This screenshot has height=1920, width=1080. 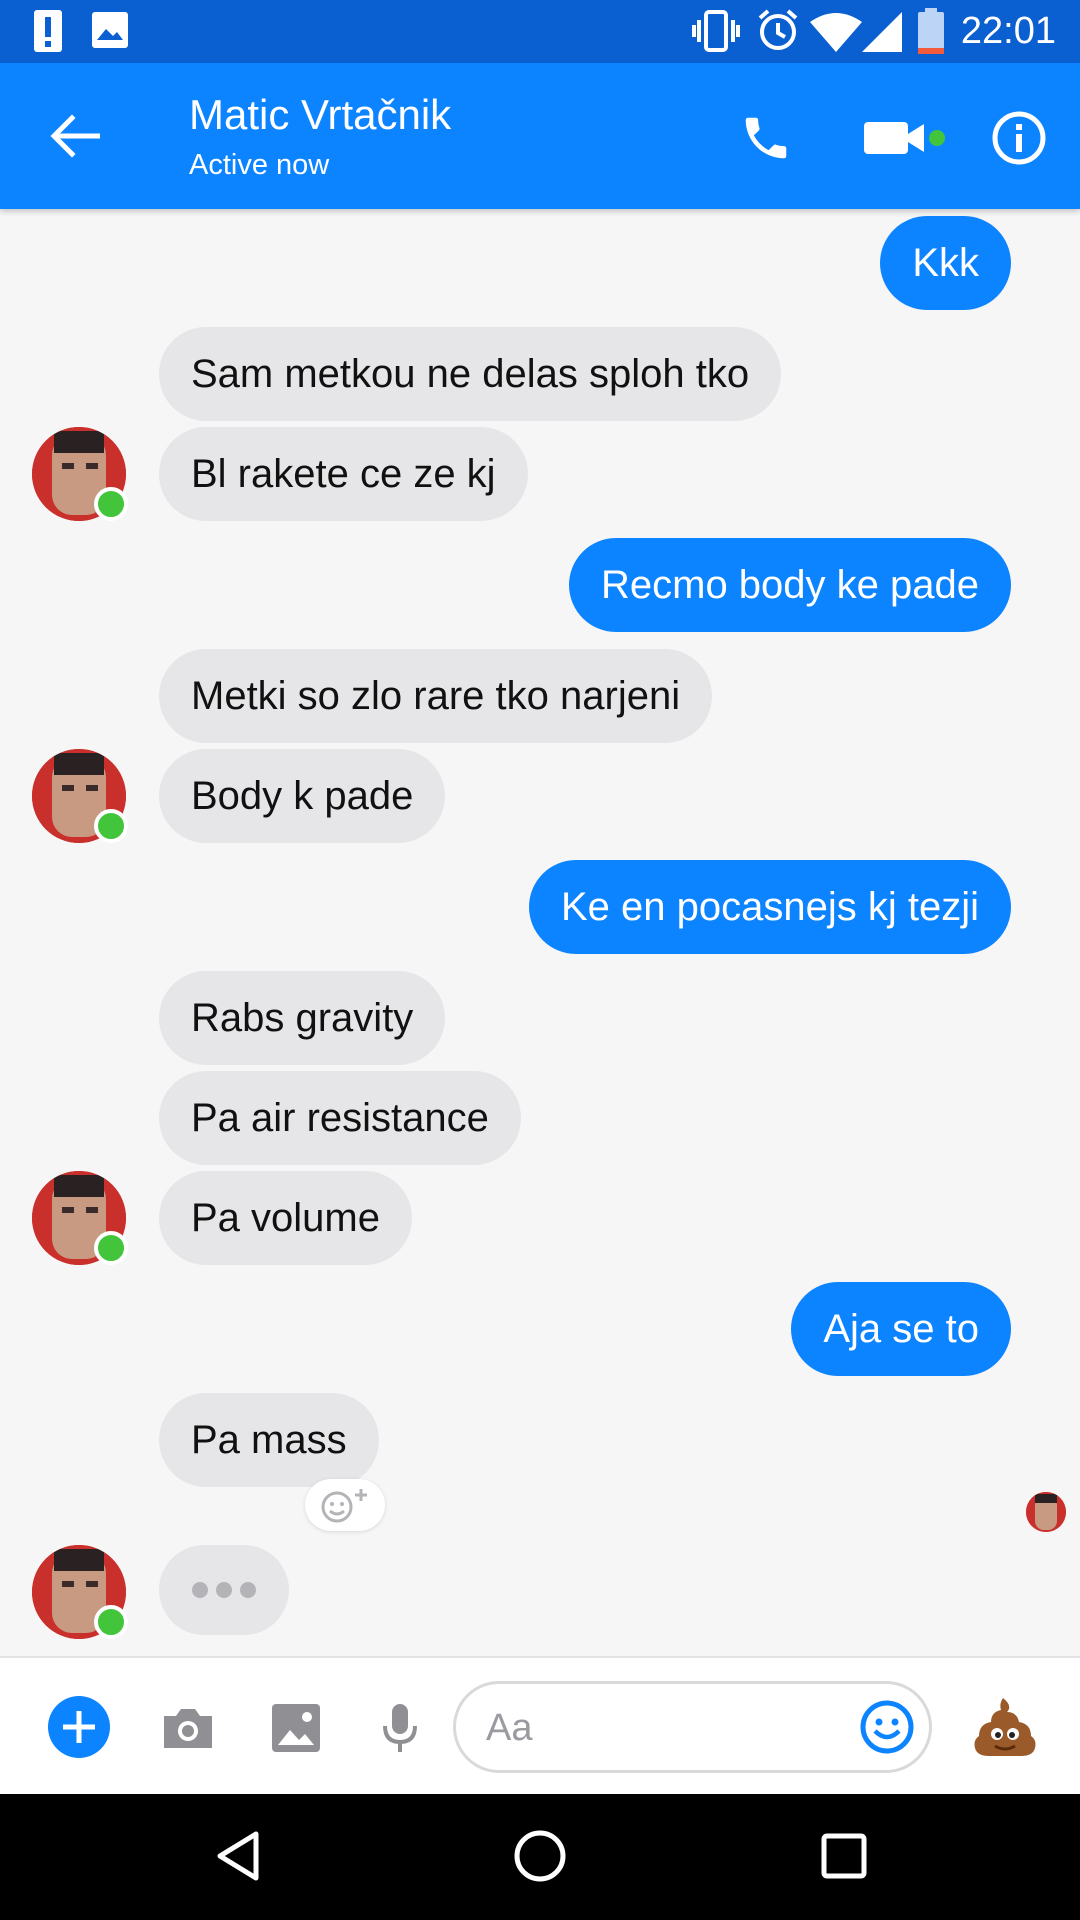 I want to click on emoji-button, so click(x=887, y=1727).